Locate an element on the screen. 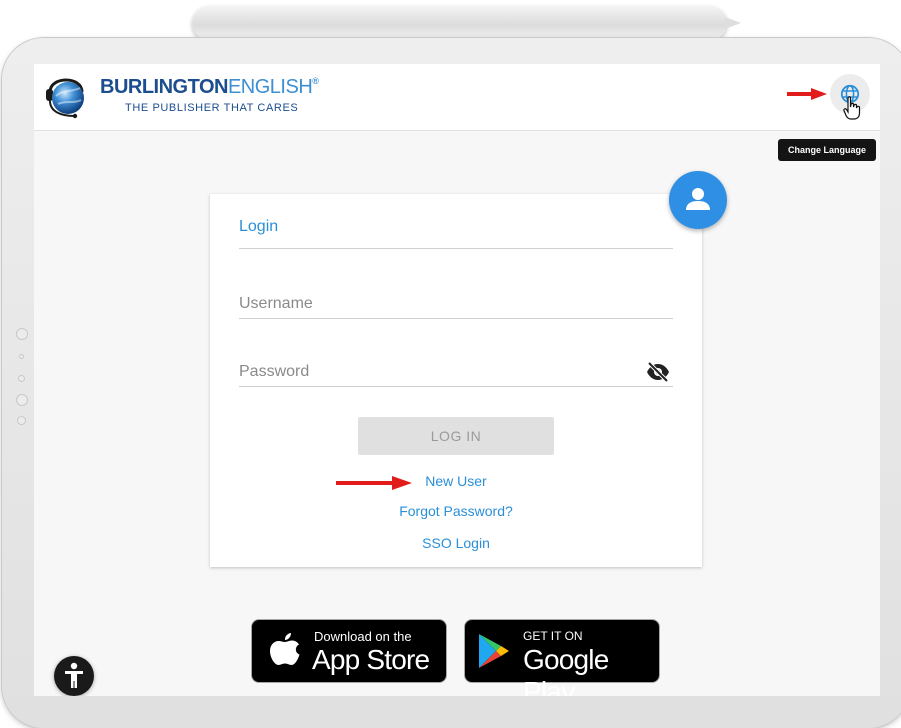 This screenshot has width=901, height=728. app-store-button: Download on the App Store is located at coordinates (349, 651).